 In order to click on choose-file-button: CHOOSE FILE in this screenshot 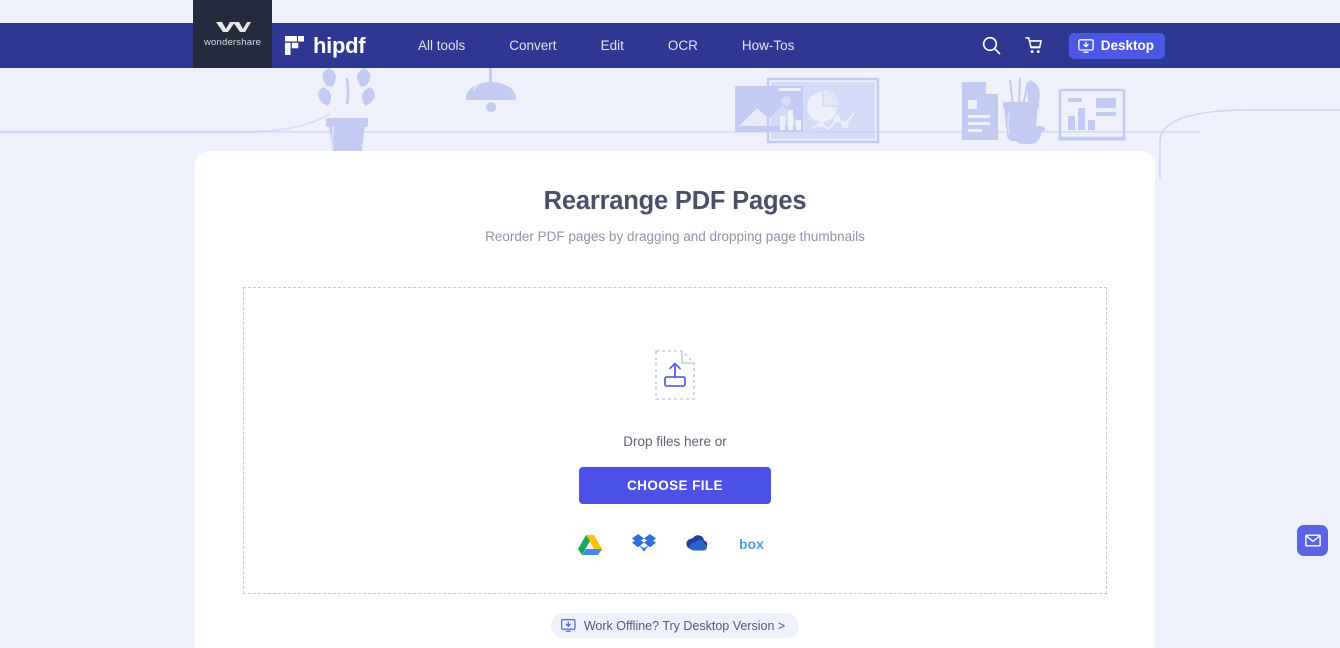, I will do `click(675, 485)`.